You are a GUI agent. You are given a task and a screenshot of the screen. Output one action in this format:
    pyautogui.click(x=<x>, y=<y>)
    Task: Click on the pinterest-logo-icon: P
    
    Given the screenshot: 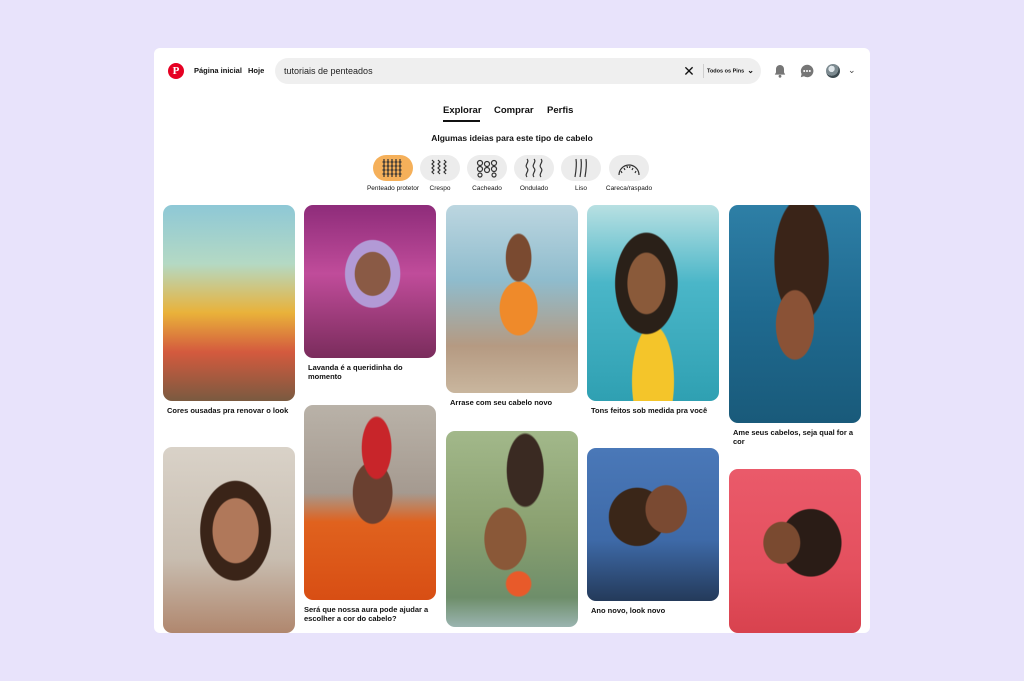 What is the action you would take?
    pyautogui.click(x=176, y=71)
    